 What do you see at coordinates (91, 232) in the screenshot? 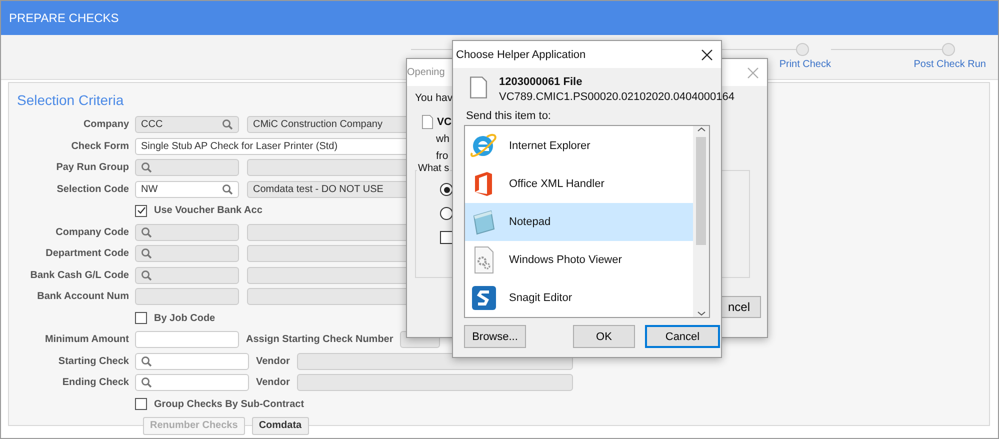
I see `field-label: Company Code` at bounding box center [91, 232].